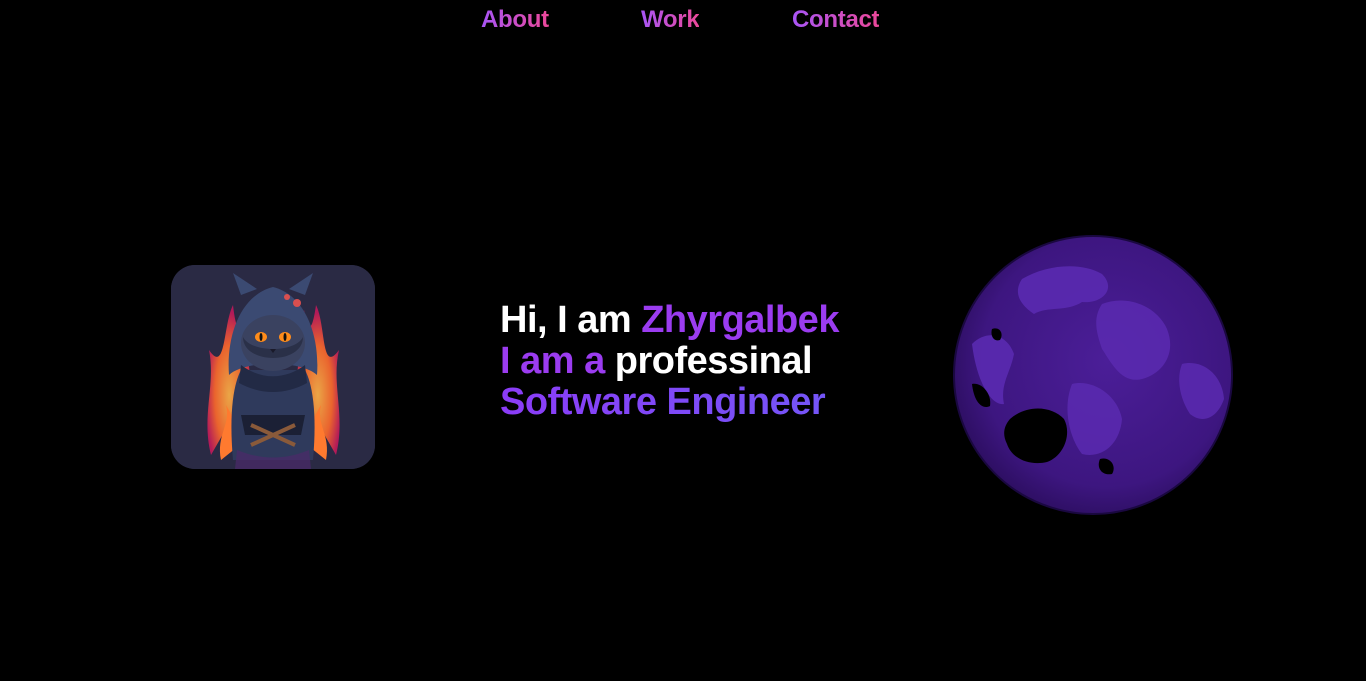 This screenshot has height=681, width=1366. I want to click on hero-role-prefix: I am a, so click(552, 361).